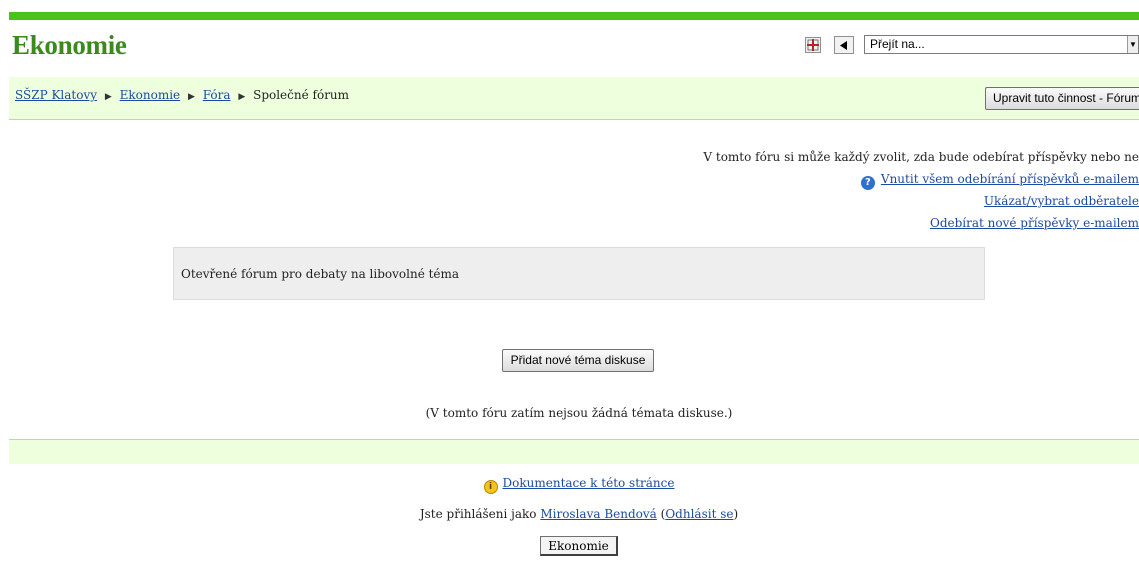  Describe the element at coordinates (490, 487) in the screenshot. I see `info-icon: i` at that location.